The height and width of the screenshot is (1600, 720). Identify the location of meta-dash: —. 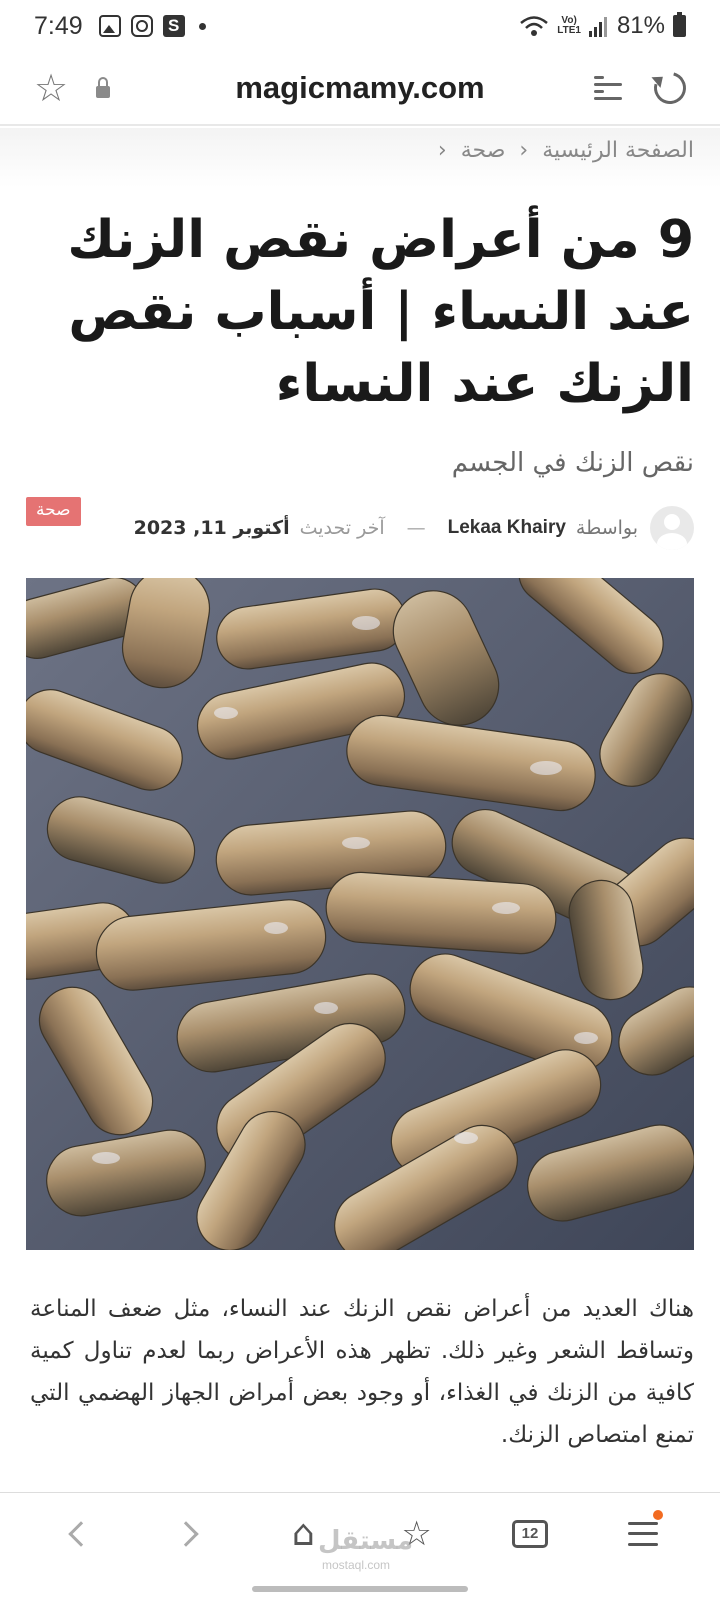
(416, 528).